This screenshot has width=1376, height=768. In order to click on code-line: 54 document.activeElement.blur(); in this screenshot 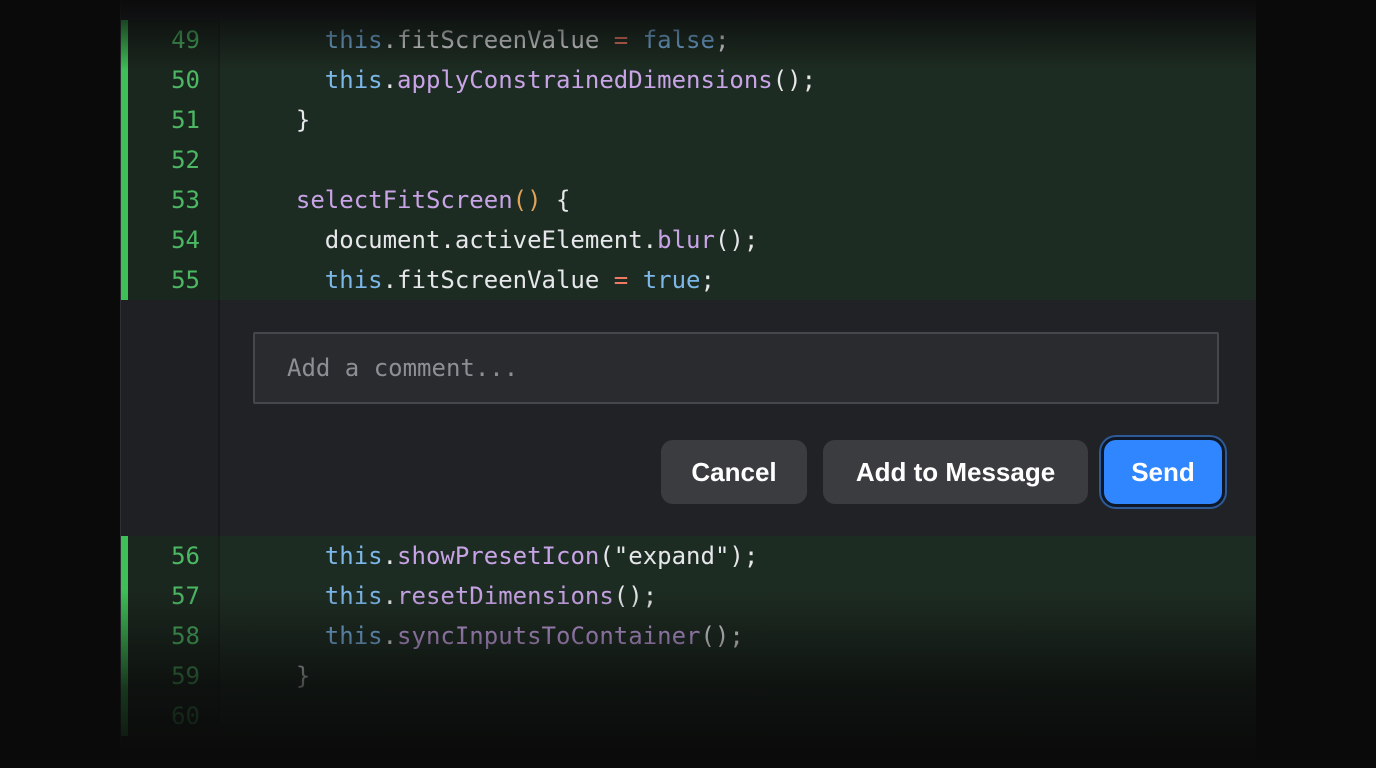, I will do `click(689, 240)`.